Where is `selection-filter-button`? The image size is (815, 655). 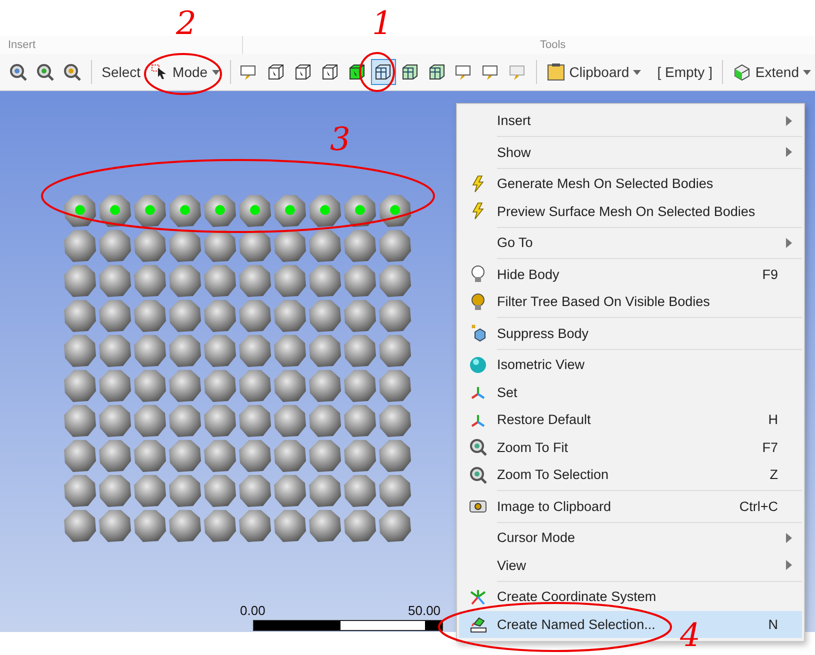 selection-filter-button is located at coordinates (383, 72).